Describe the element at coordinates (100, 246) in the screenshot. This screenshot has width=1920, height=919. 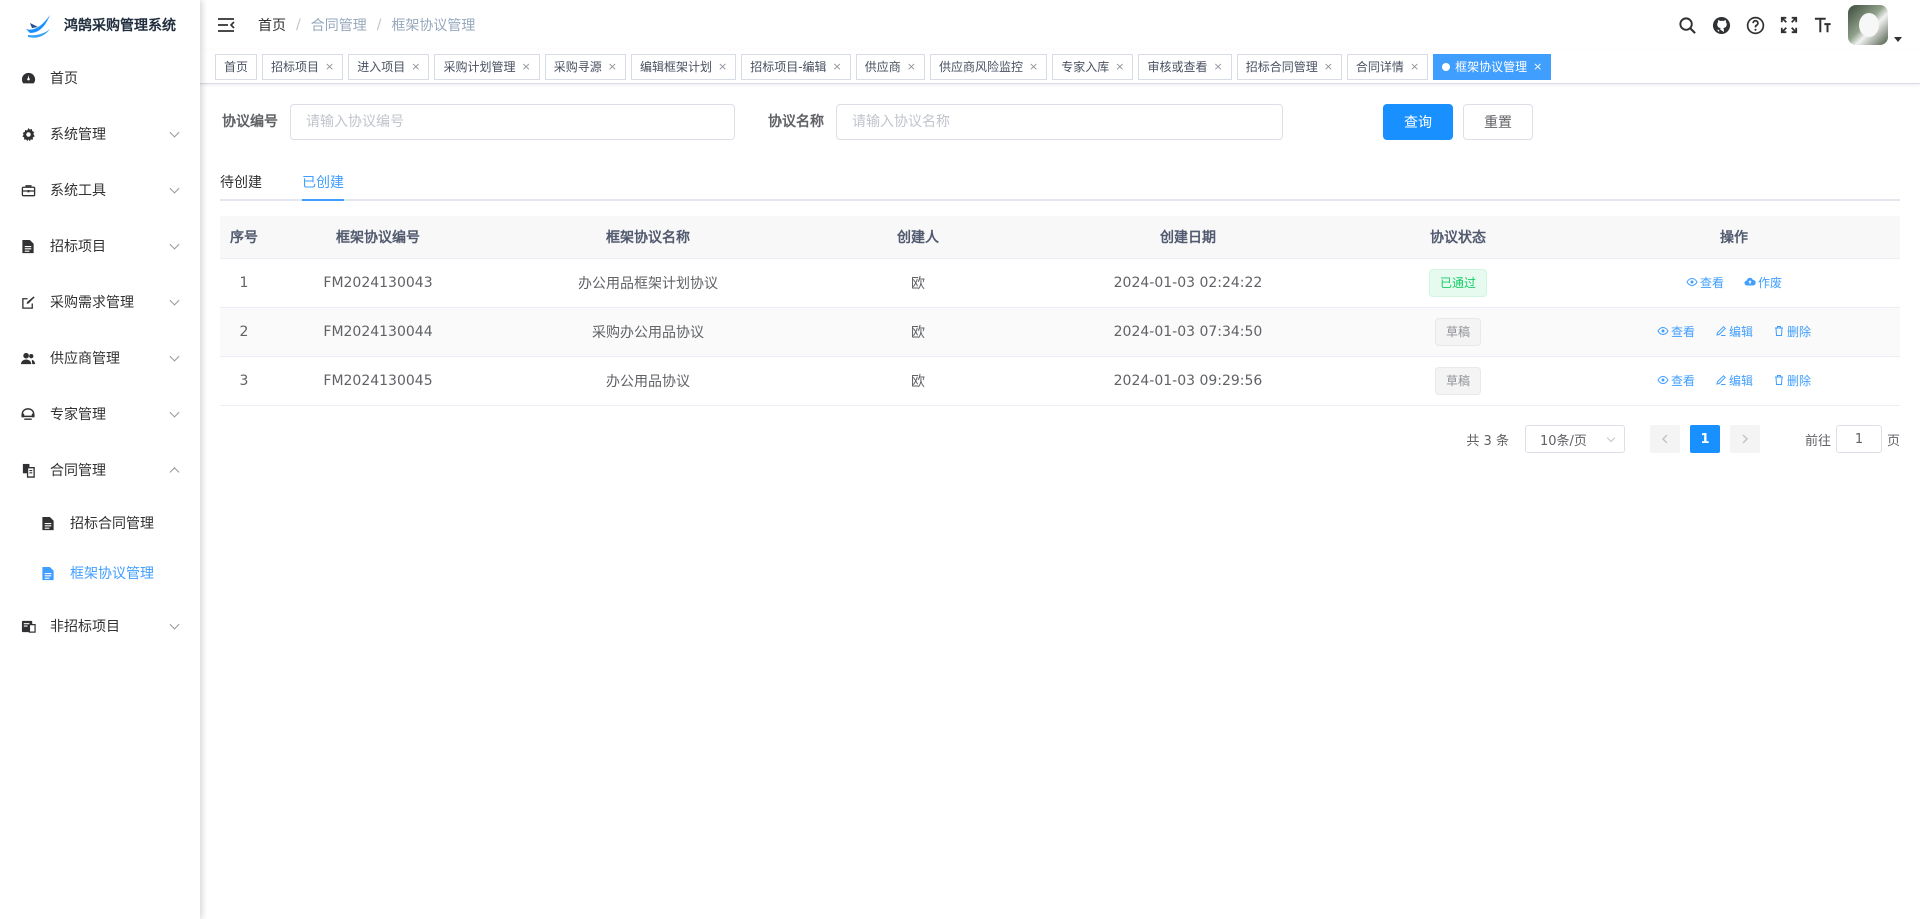
I see `sidebar-item-bidding: 招标项目` at that location.